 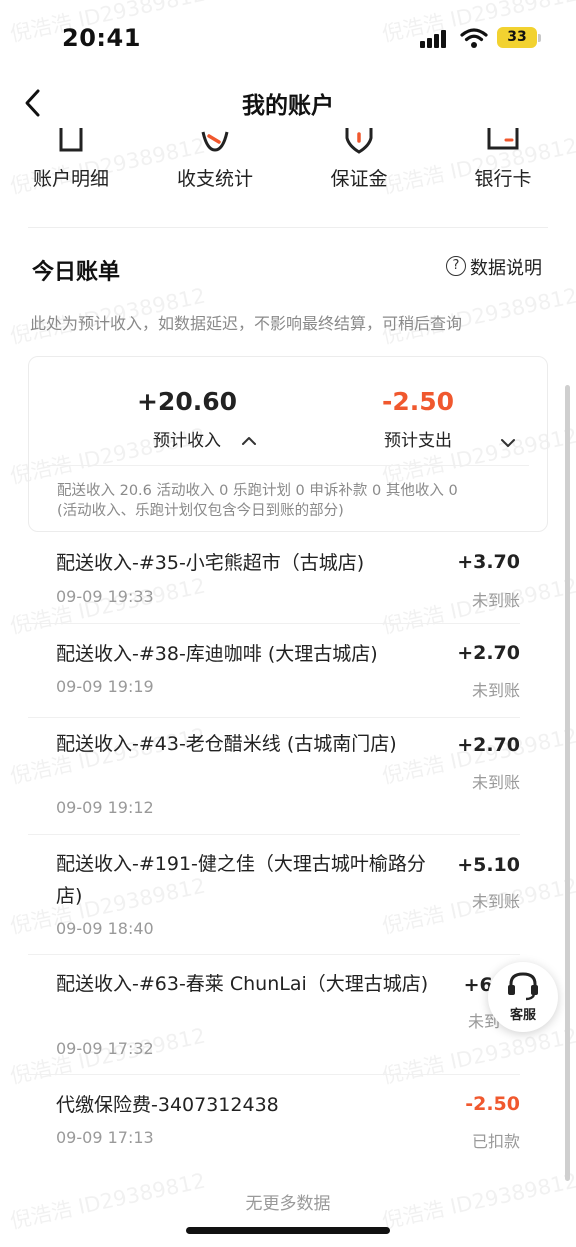 I want to click on record-time: 09-09 17:32, so click(x=105, y=1048).